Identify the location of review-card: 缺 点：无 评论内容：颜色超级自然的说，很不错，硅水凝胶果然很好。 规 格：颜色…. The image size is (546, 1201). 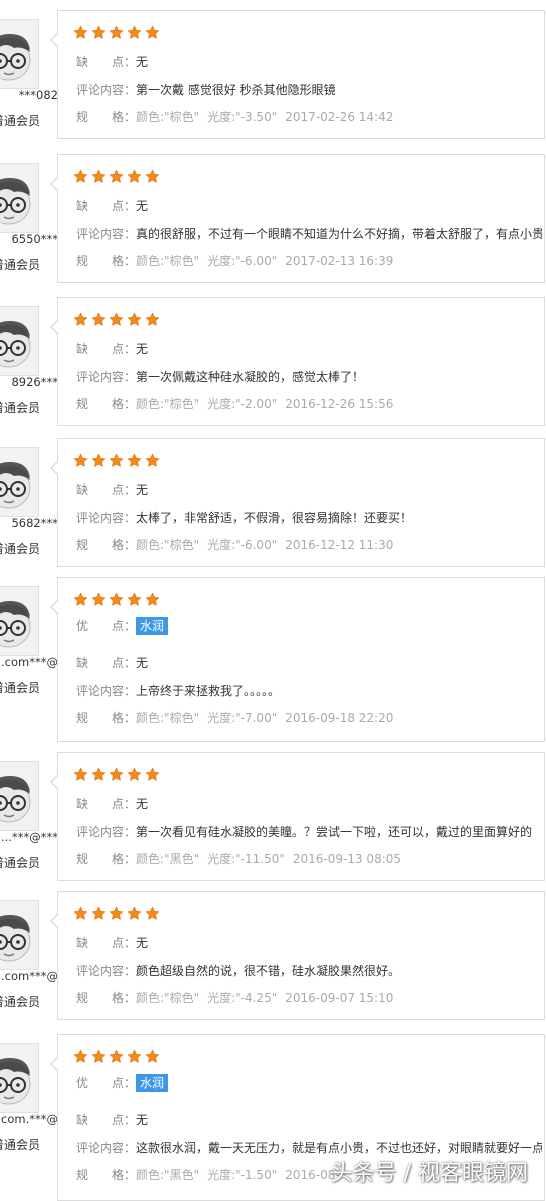
(297, 955).